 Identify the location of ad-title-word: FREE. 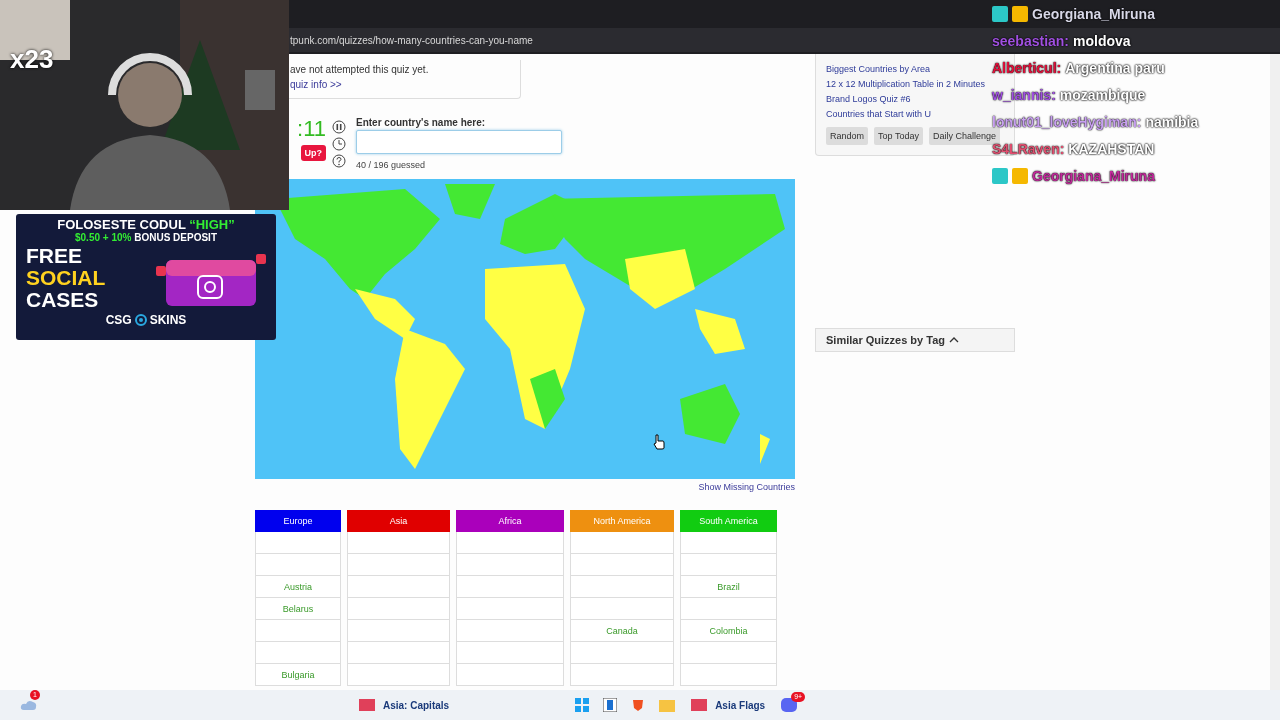
(54, 256).